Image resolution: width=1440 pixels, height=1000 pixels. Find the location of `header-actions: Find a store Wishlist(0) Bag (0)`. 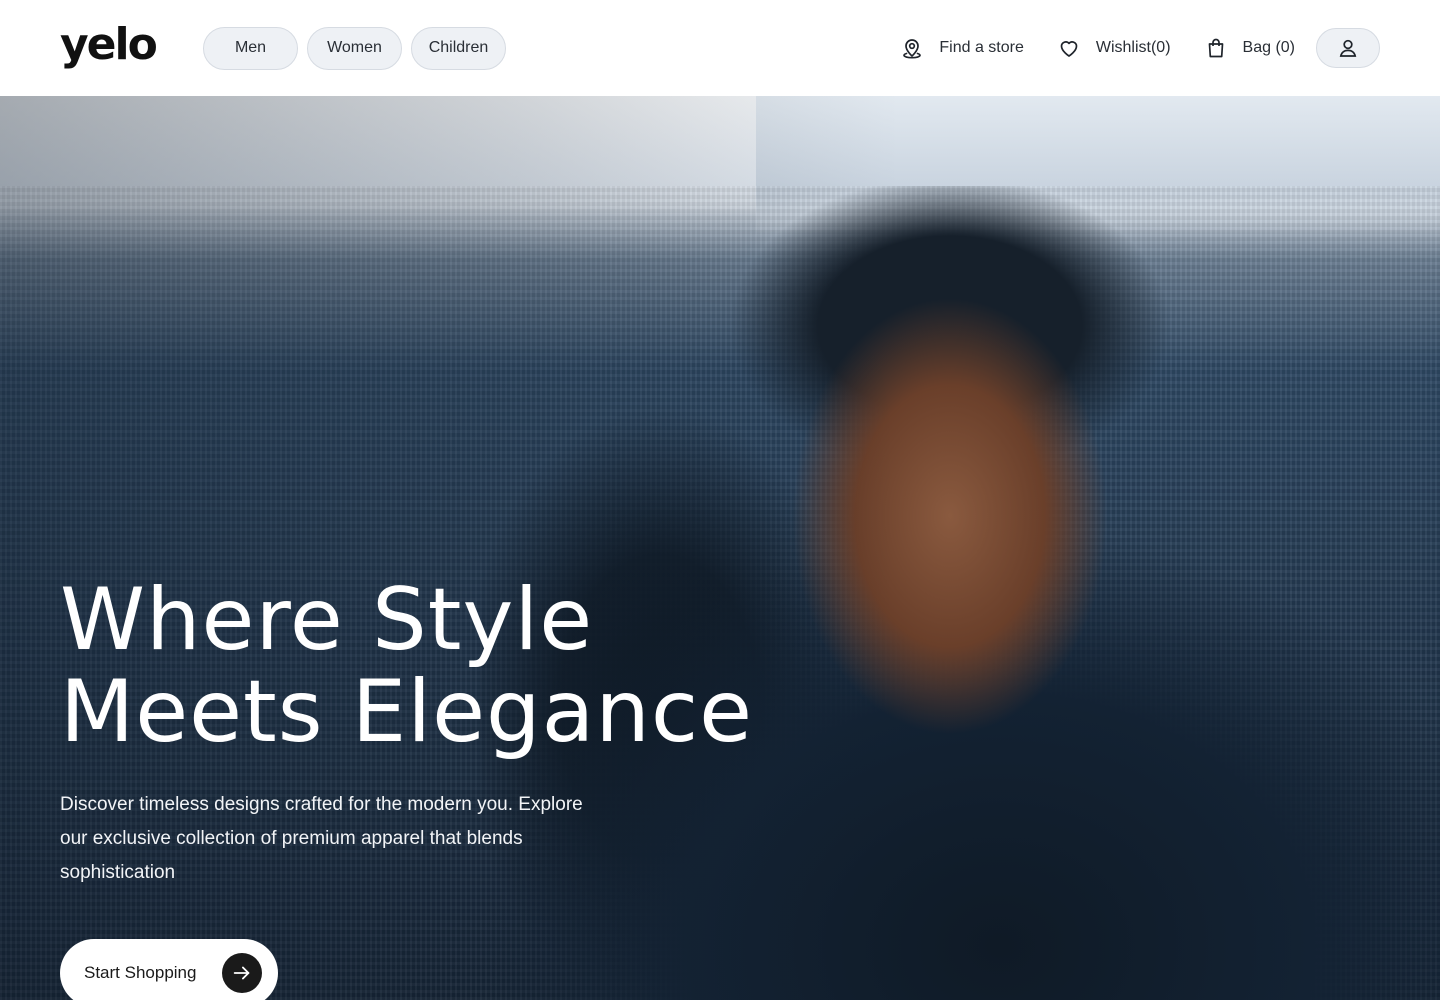

header-actions: Find a store Wishlist(0) Bag (0) is located at coordinates (1139, 48).